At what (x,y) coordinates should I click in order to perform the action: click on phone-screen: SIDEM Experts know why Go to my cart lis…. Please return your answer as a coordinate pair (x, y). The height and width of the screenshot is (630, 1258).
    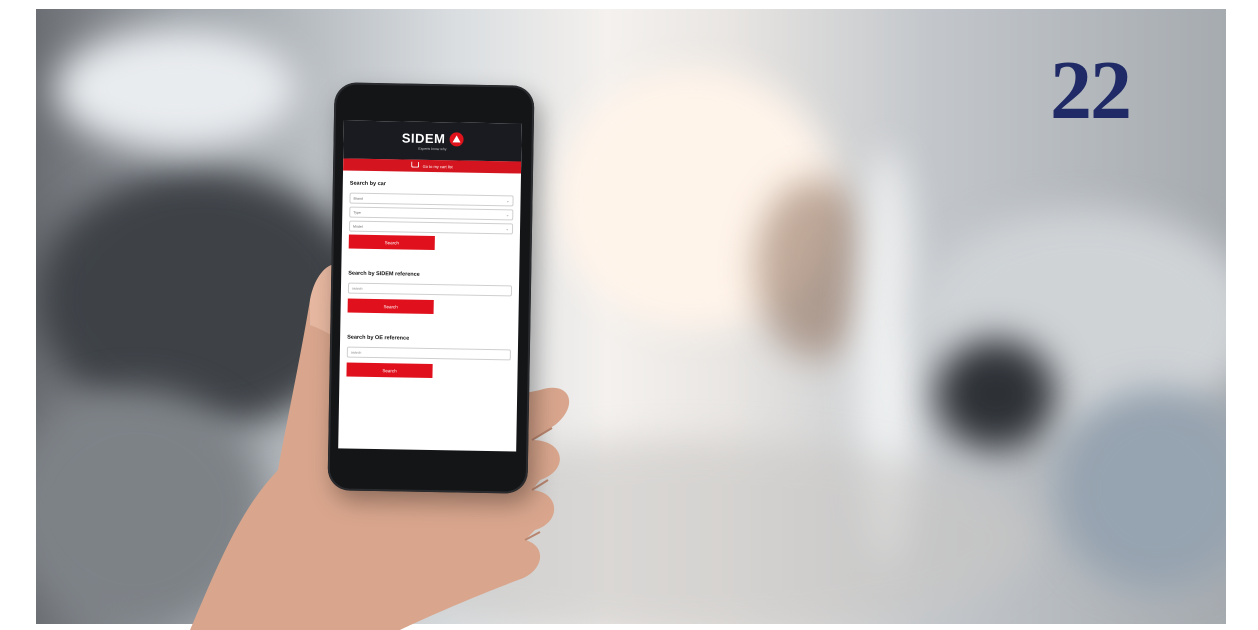
    Looking at the image, I should click on (430, 286).